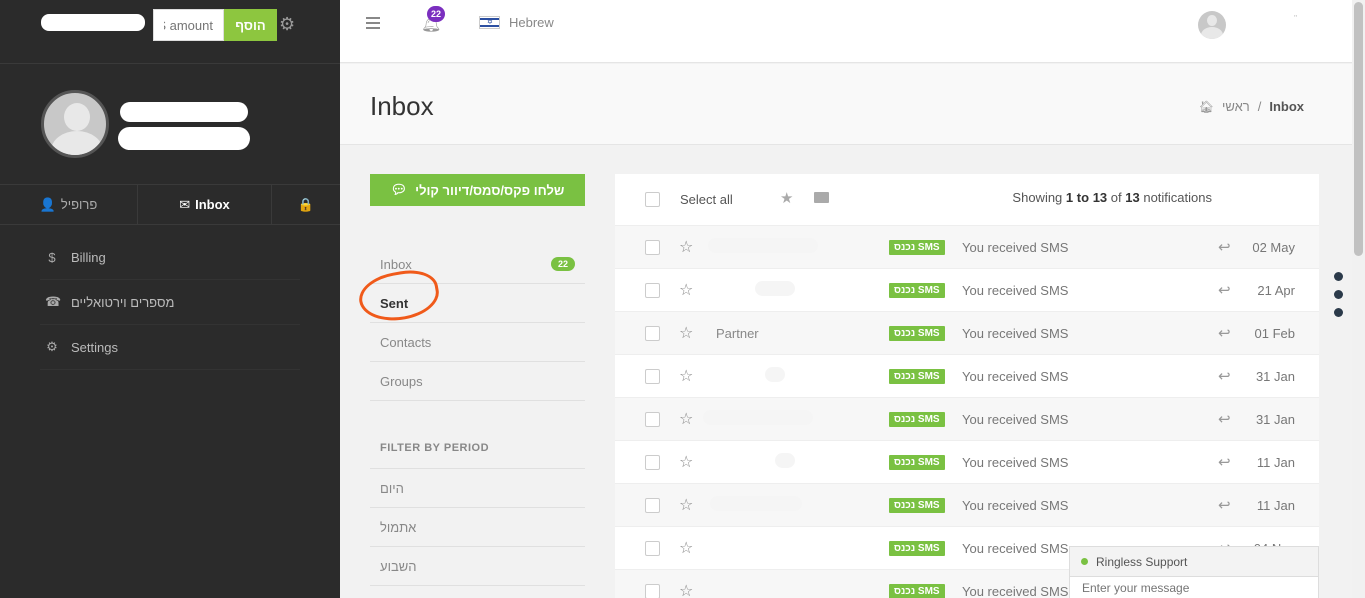  What do you see at coordinates (399, 189) in the screenshot?
I see `chat-bubble-icon: 💬︎` at bounding box center [399, 189].